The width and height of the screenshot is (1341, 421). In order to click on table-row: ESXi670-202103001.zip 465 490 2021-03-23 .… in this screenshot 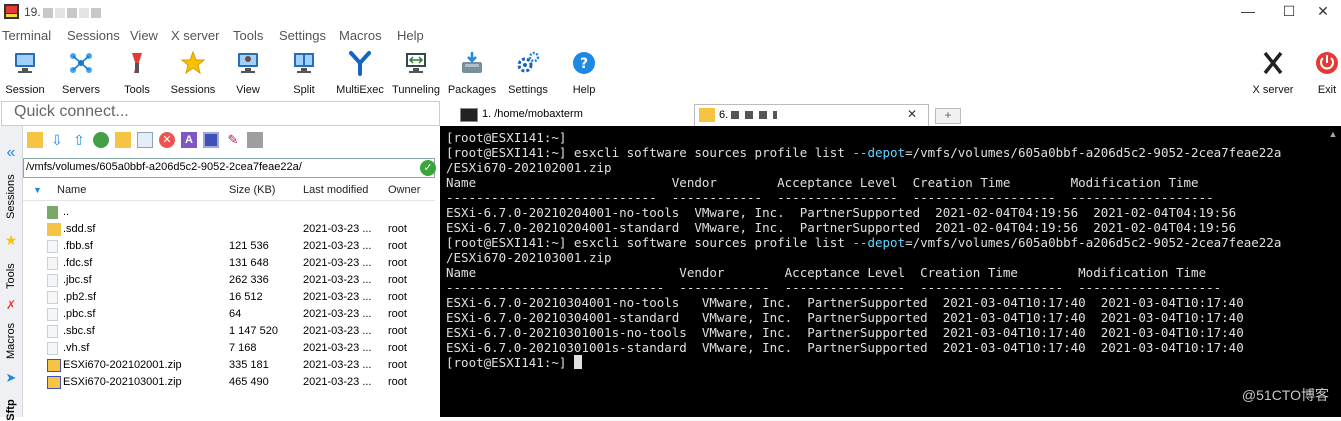, I will do `click(229, 382)`.